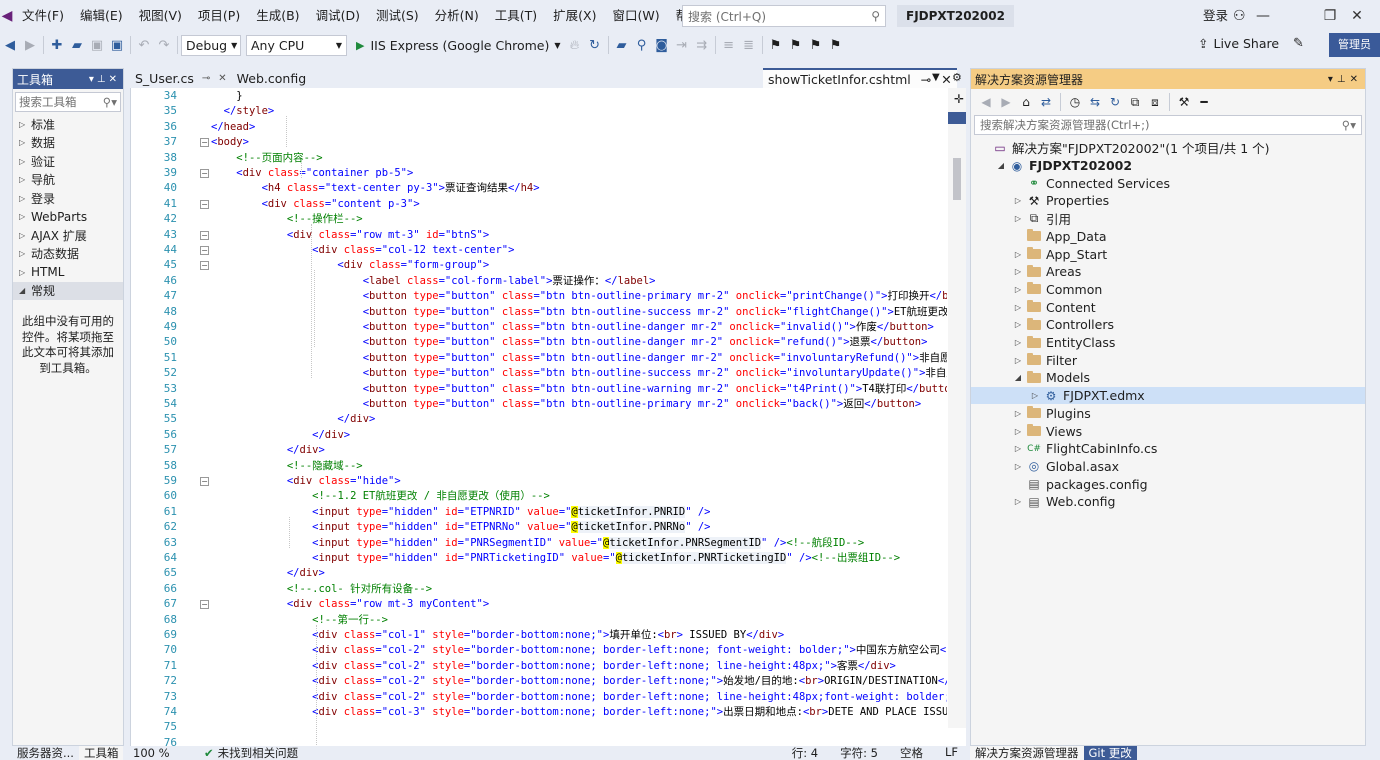 The image size is (1380, 760). I want to click on menu-item-file: 文件(F), so click(43, 16).